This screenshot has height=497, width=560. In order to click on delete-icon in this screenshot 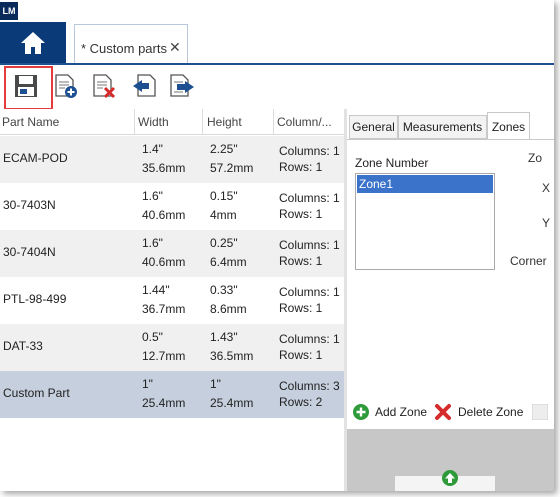, I will do `click(443, 412)`.